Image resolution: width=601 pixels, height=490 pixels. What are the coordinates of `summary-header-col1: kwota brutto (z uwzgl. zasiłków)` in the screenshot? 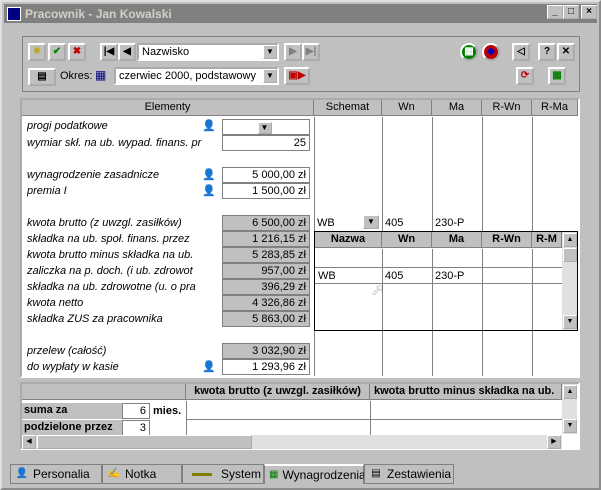 It's located at (278, 392).